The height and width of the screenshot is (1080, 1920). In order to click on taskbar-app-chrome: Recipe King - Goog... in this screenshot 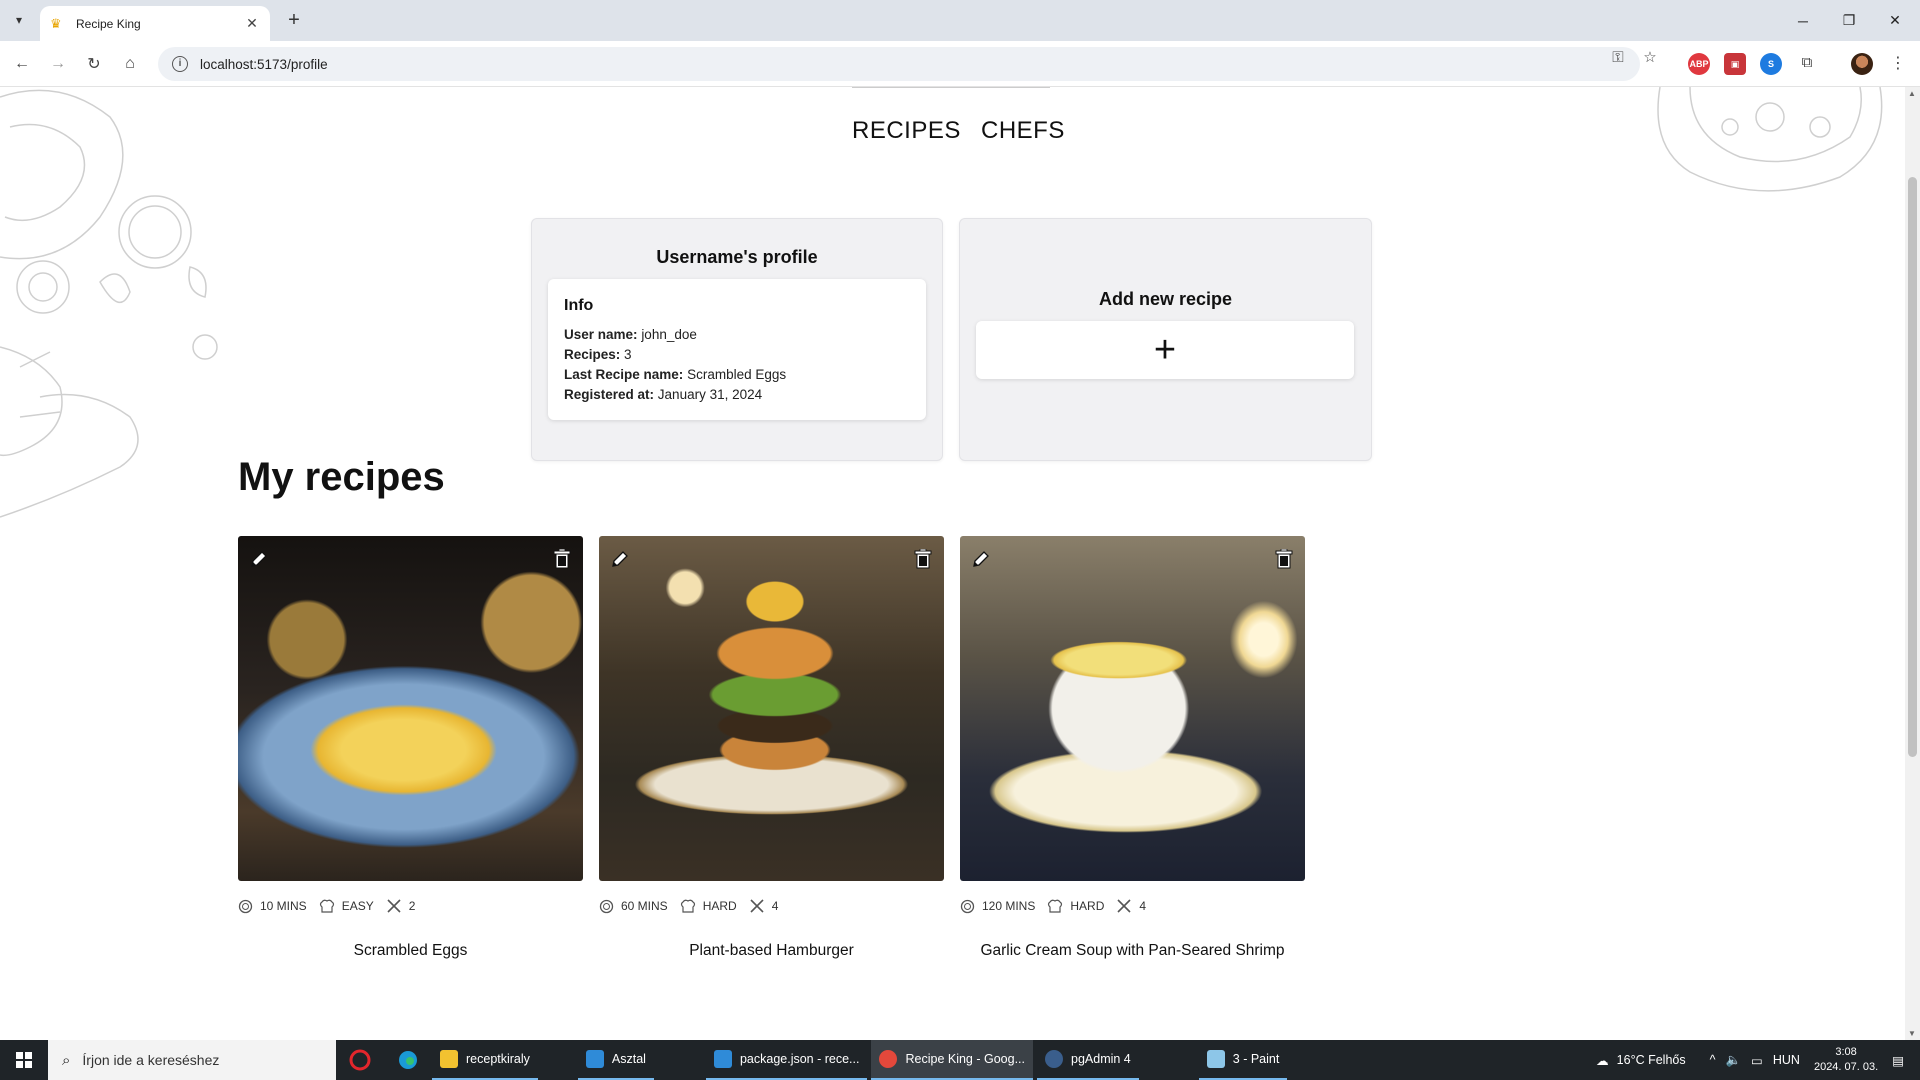, I will do `click(952, 1060)`.